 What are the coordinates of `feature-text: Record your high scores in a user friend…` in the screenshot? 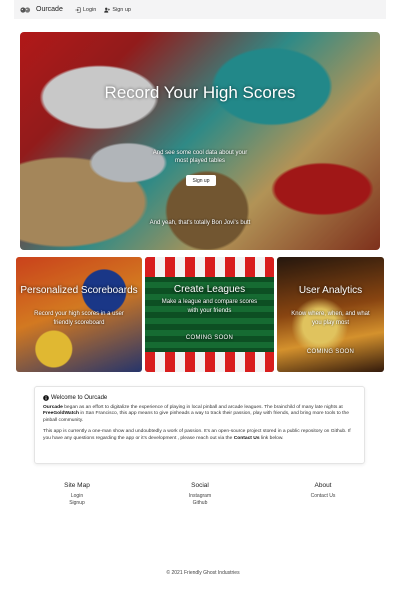 It's located at (79, 318).